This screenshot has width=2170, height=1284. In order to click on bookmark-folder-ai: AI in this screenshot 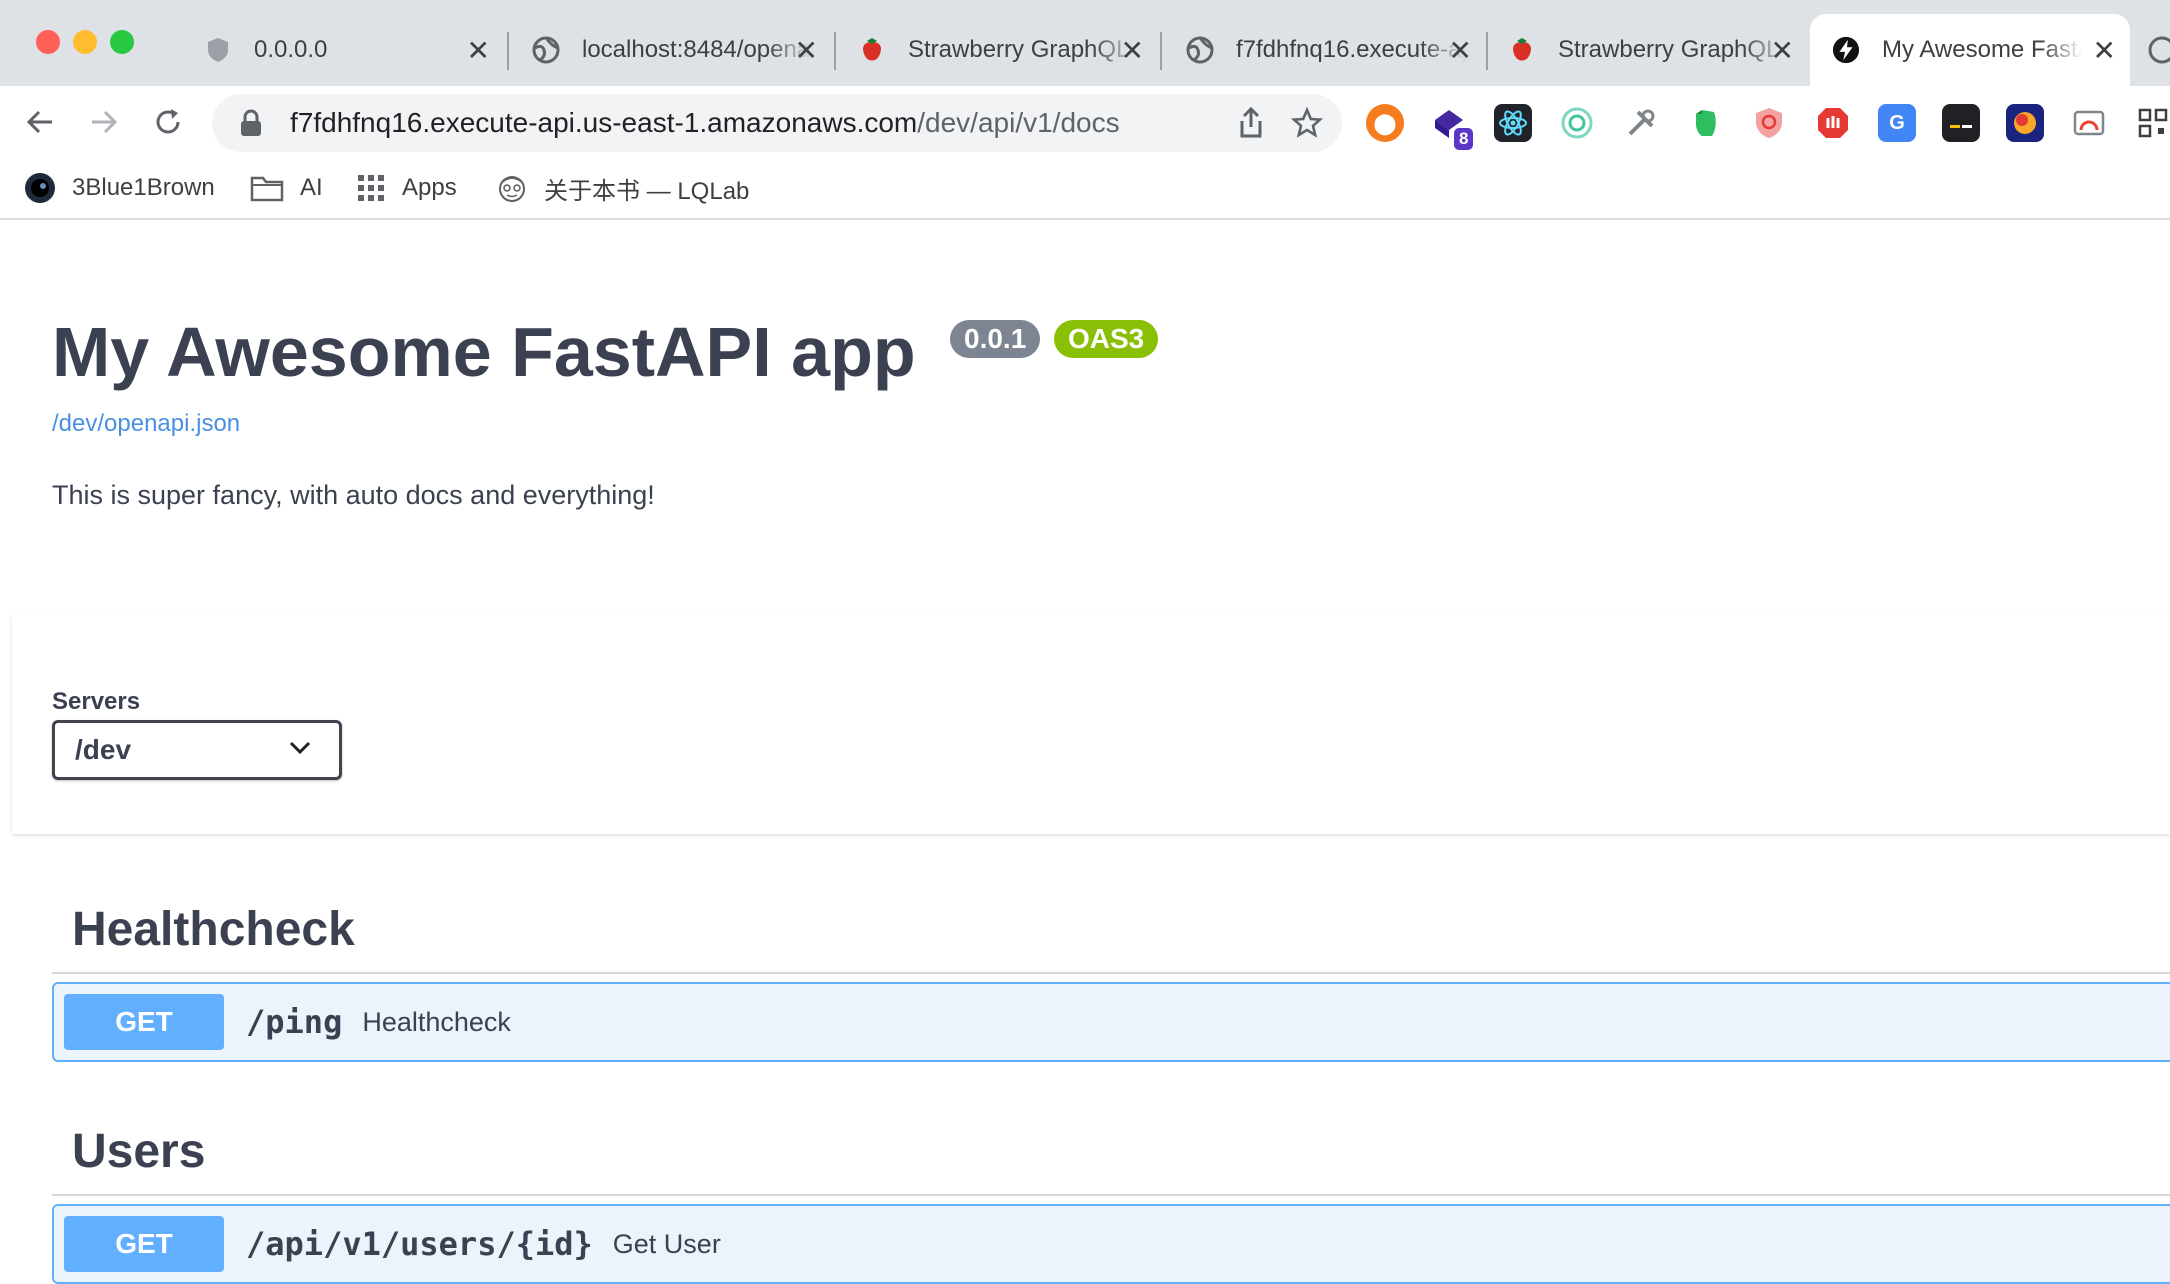, I will do `click(286, 188)`.